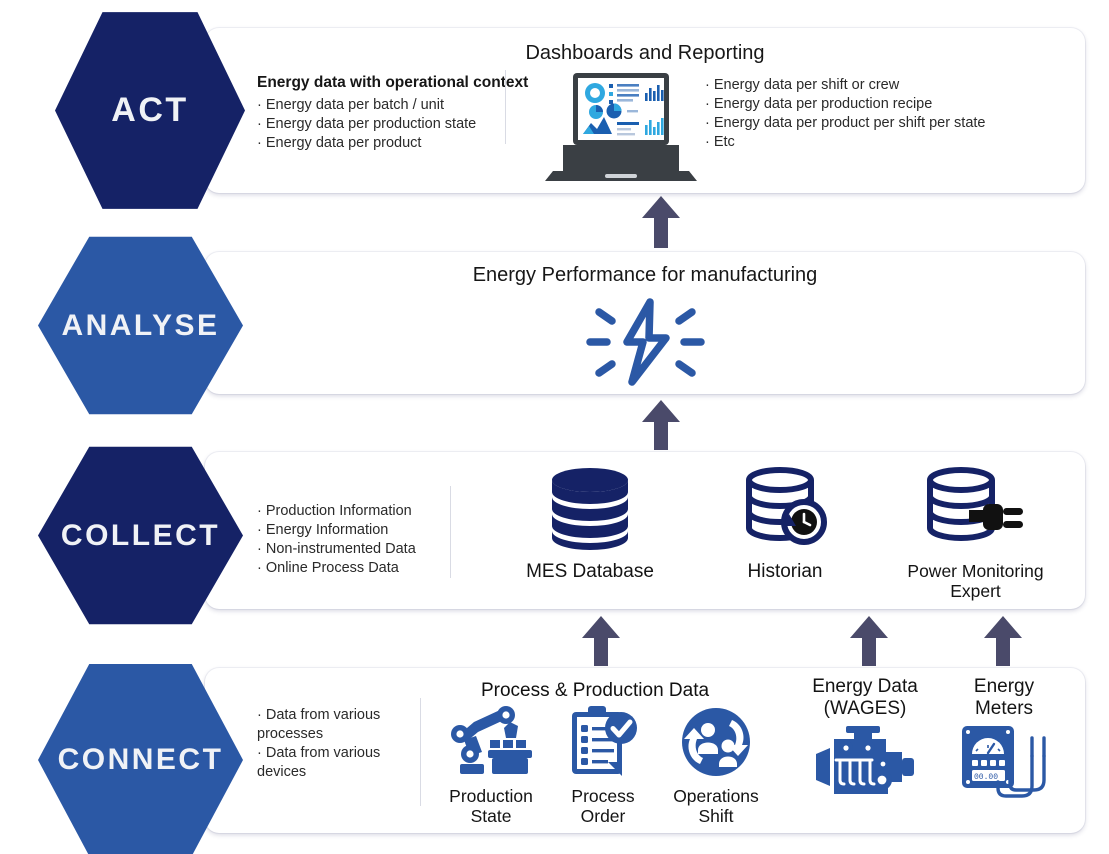  I want to click on list-item: Production Information, so click(336, 511).